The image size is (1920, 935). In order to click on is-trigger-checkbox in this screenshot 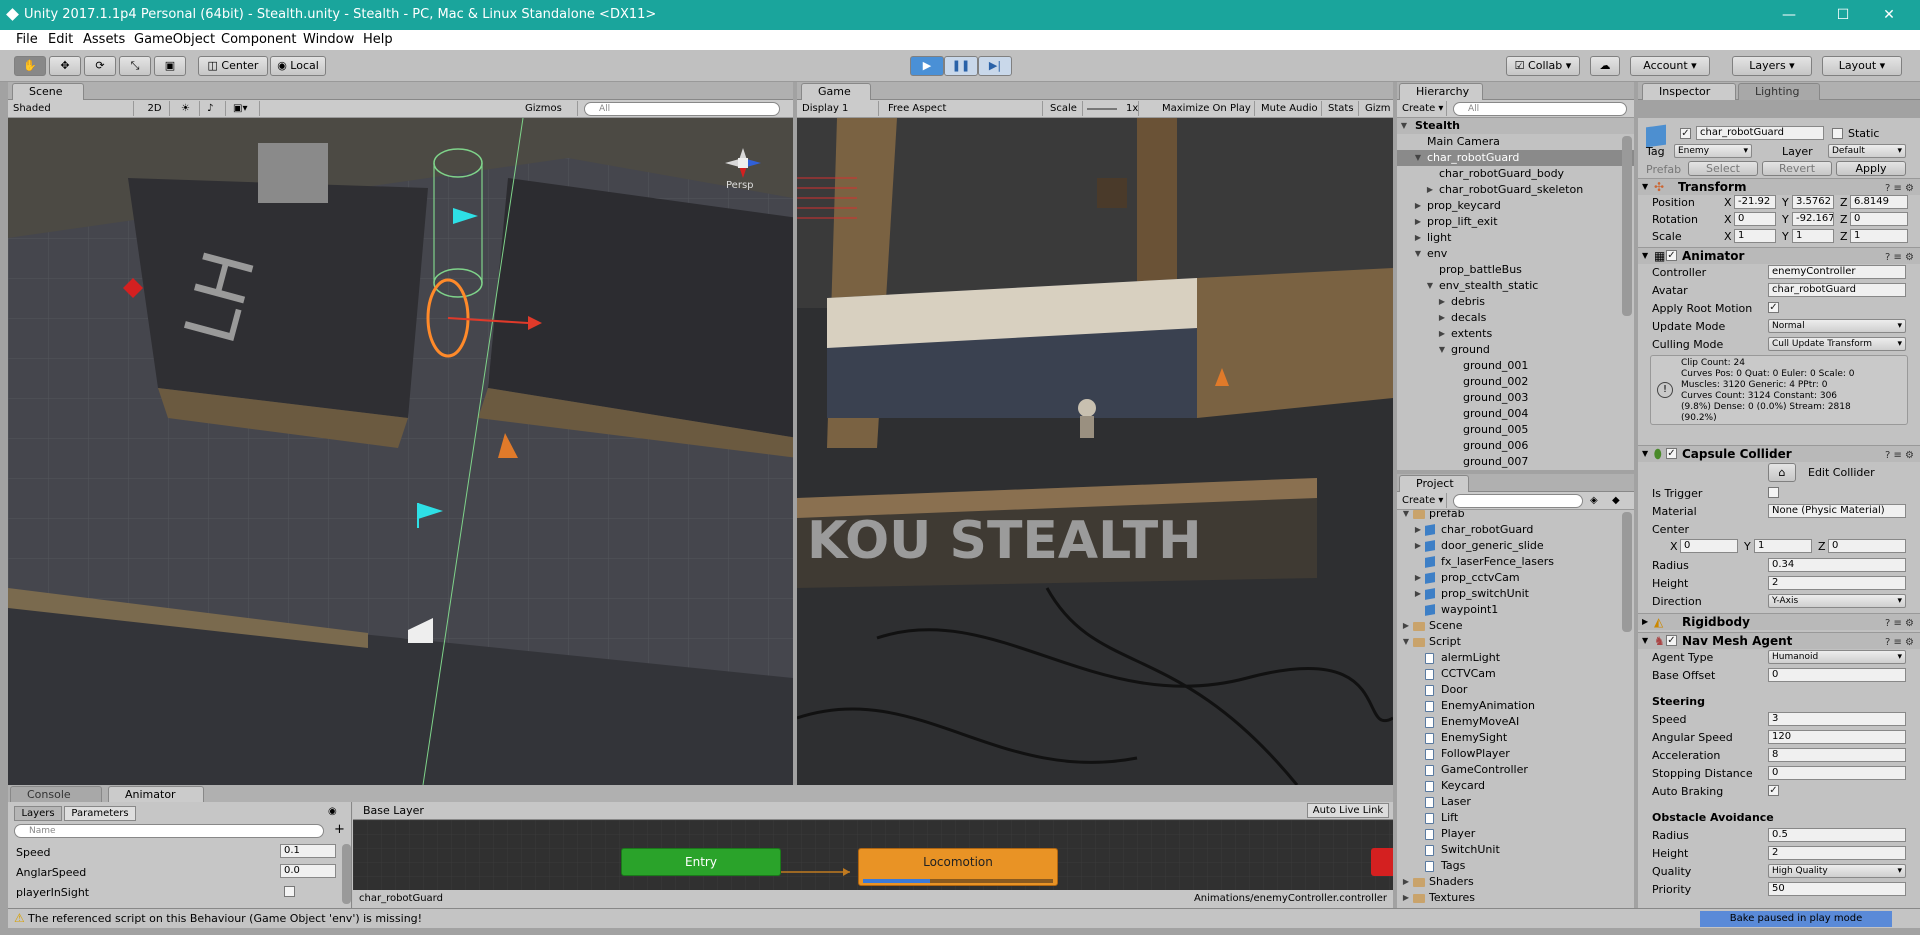, I will do `click(1773, 492)`.